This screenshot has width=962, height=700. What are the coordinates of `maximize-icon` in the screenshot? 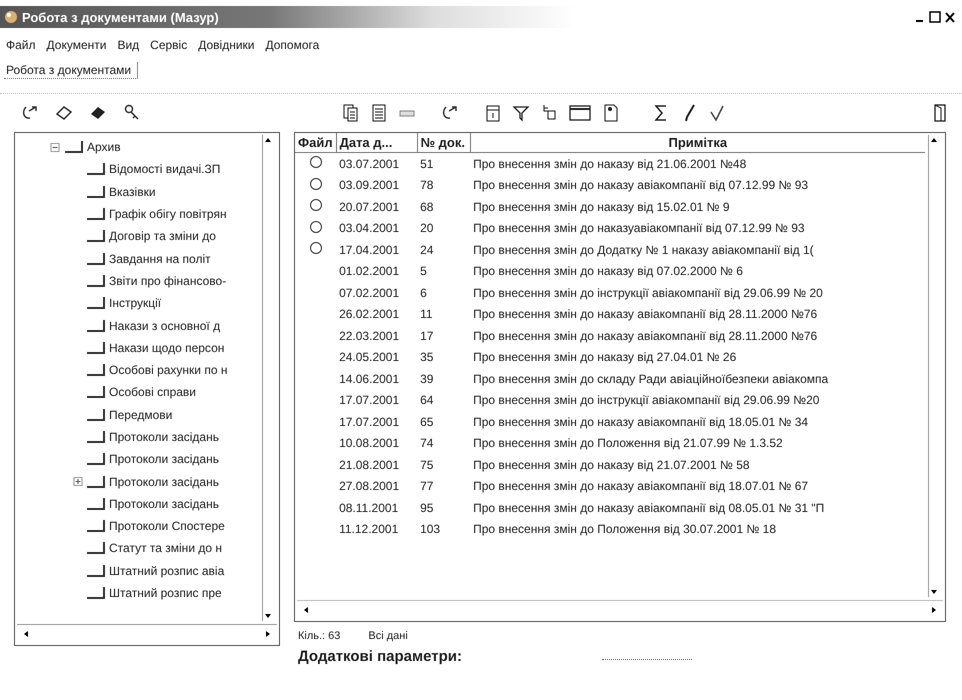 It's located at (935, 17).